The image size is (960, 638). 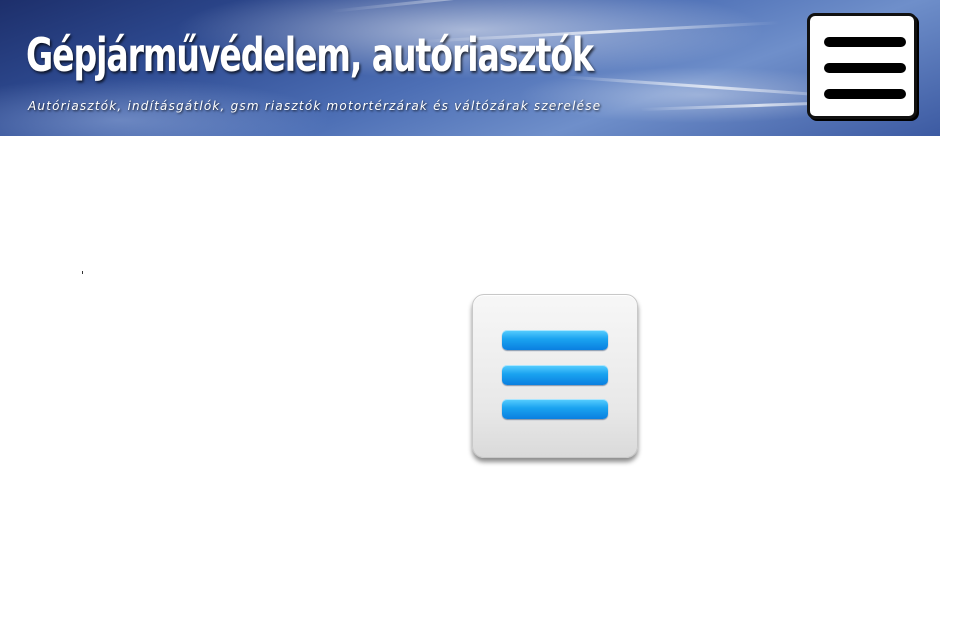 I want to click on menu-list-button, so click(x=555, y=376).